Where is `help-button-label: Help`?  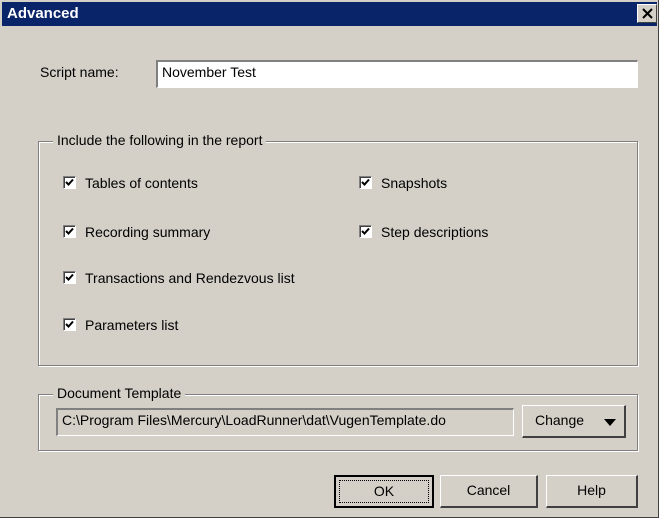 help-button-label: Help is located at coordinates (591, 490).